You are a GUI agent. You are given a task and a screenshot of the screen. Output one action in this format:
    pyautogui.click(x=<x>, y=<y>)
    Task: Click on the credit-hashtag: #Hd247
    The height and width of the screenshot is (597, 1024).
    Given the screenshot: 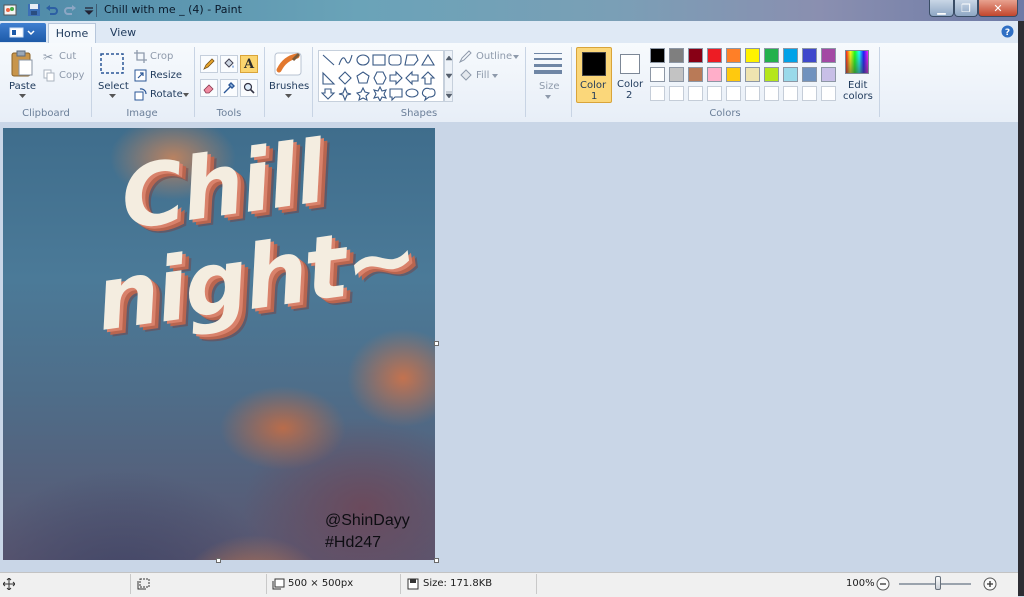 What is the action you would take?
    pyautogui.click(x=353, y=542)
    